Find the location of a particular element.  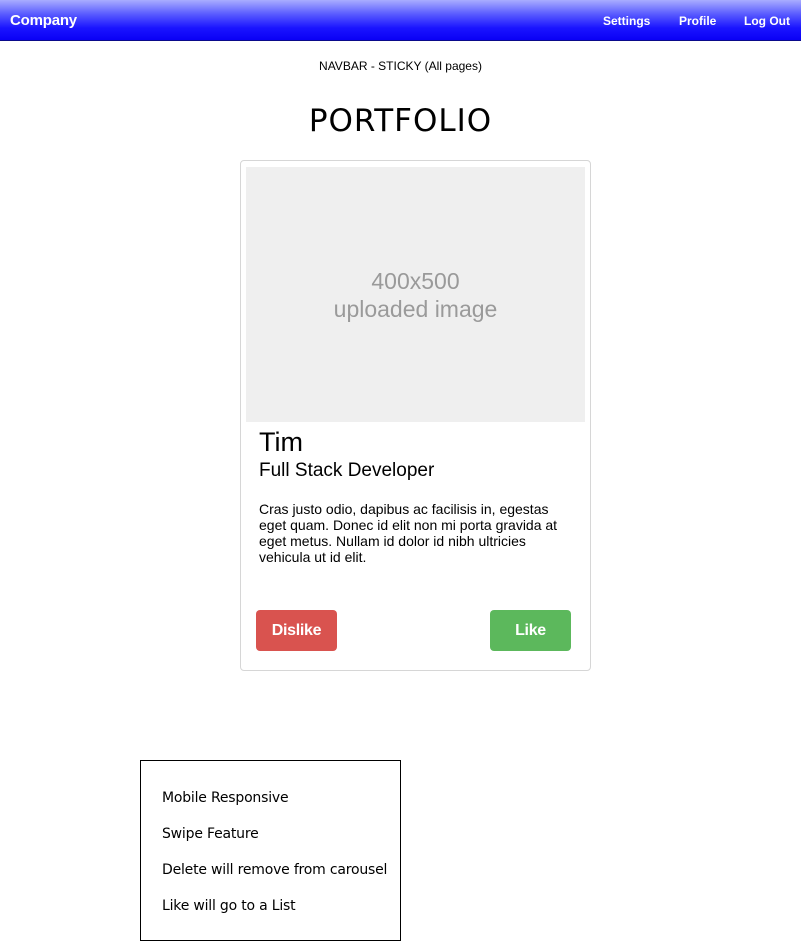

nav-settings-link: Settings is located at coordinates (626, 21).